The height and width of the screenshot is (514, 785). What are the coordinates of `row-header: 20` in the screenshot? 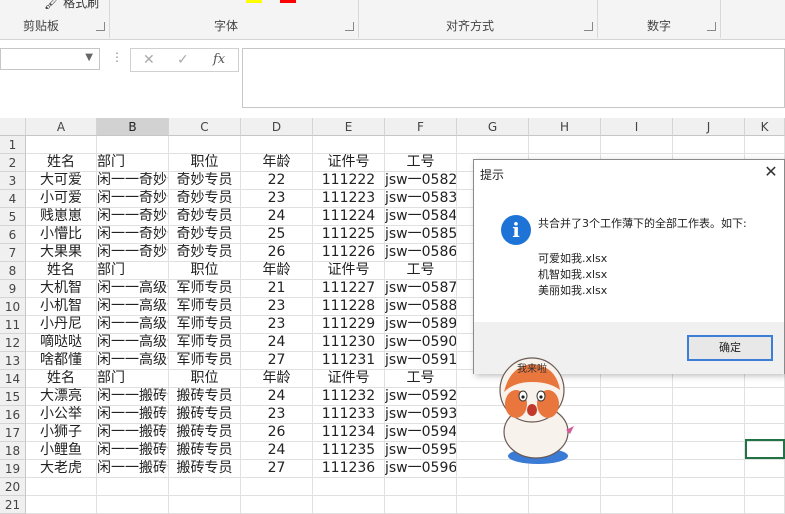 It's located at (13, 487).